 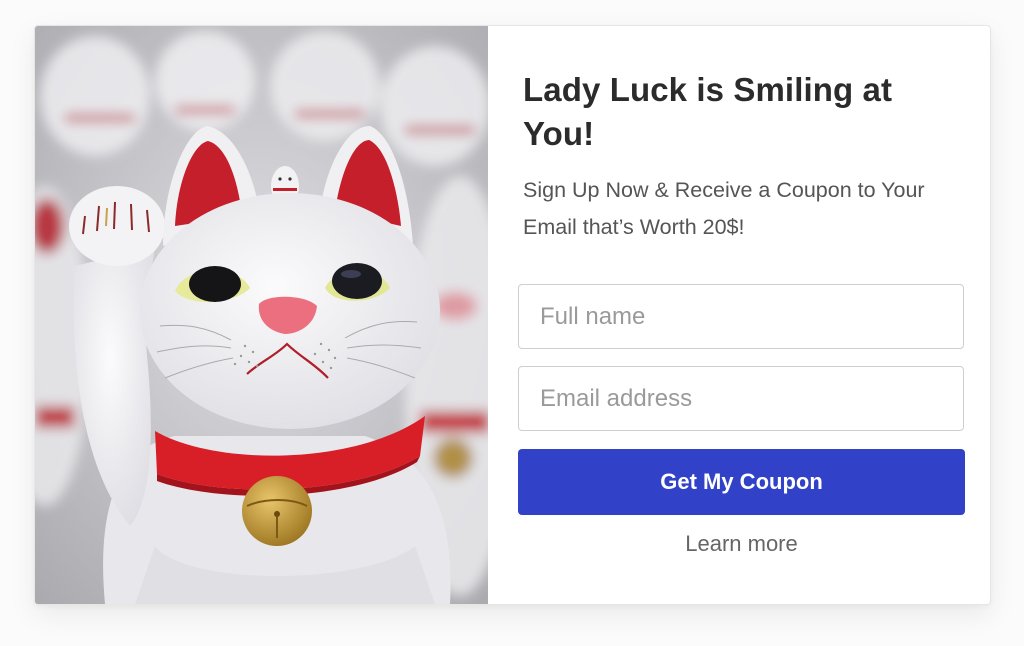 What do you see at coordinates (741, 398) in the screenshot?
I see `email-address-input` at bounding box center [741, 398].